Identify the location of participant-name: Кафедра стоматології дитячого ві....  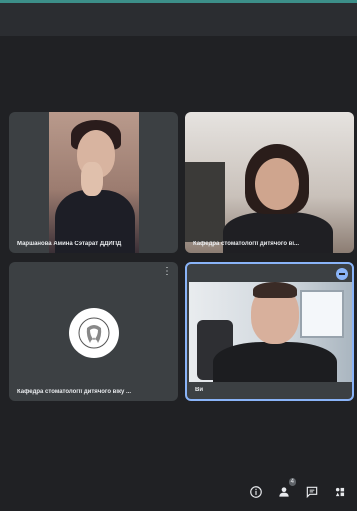
(246, 244).